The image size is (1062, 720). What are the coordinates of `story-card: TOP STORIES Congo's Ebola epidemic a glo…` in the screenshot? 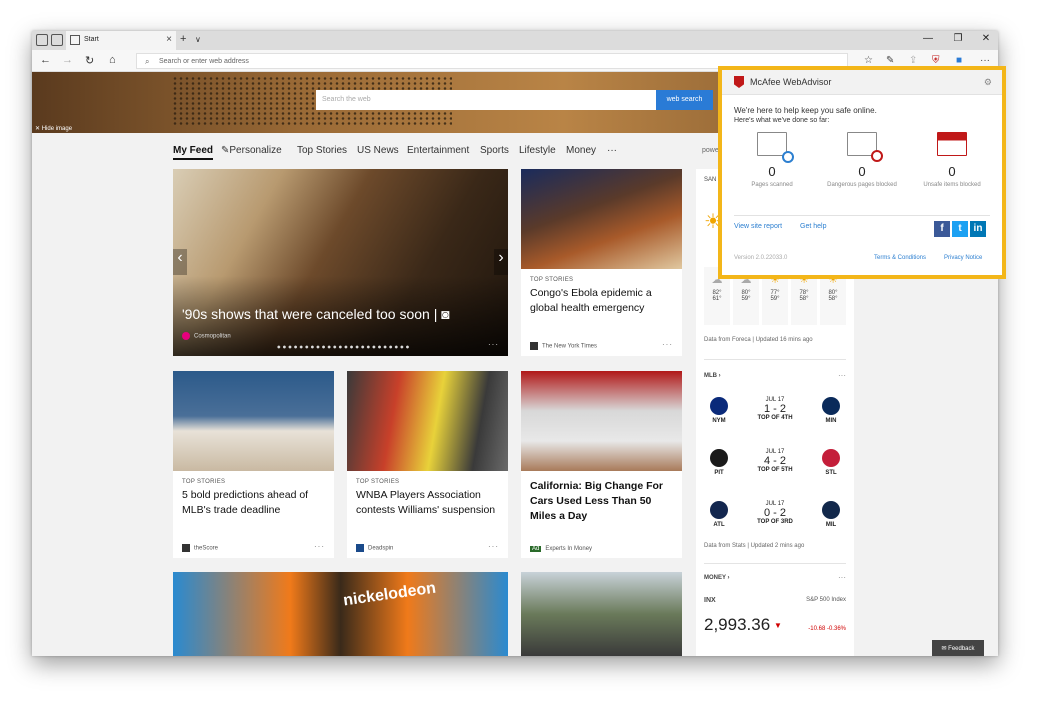 It's located at (601, 262).